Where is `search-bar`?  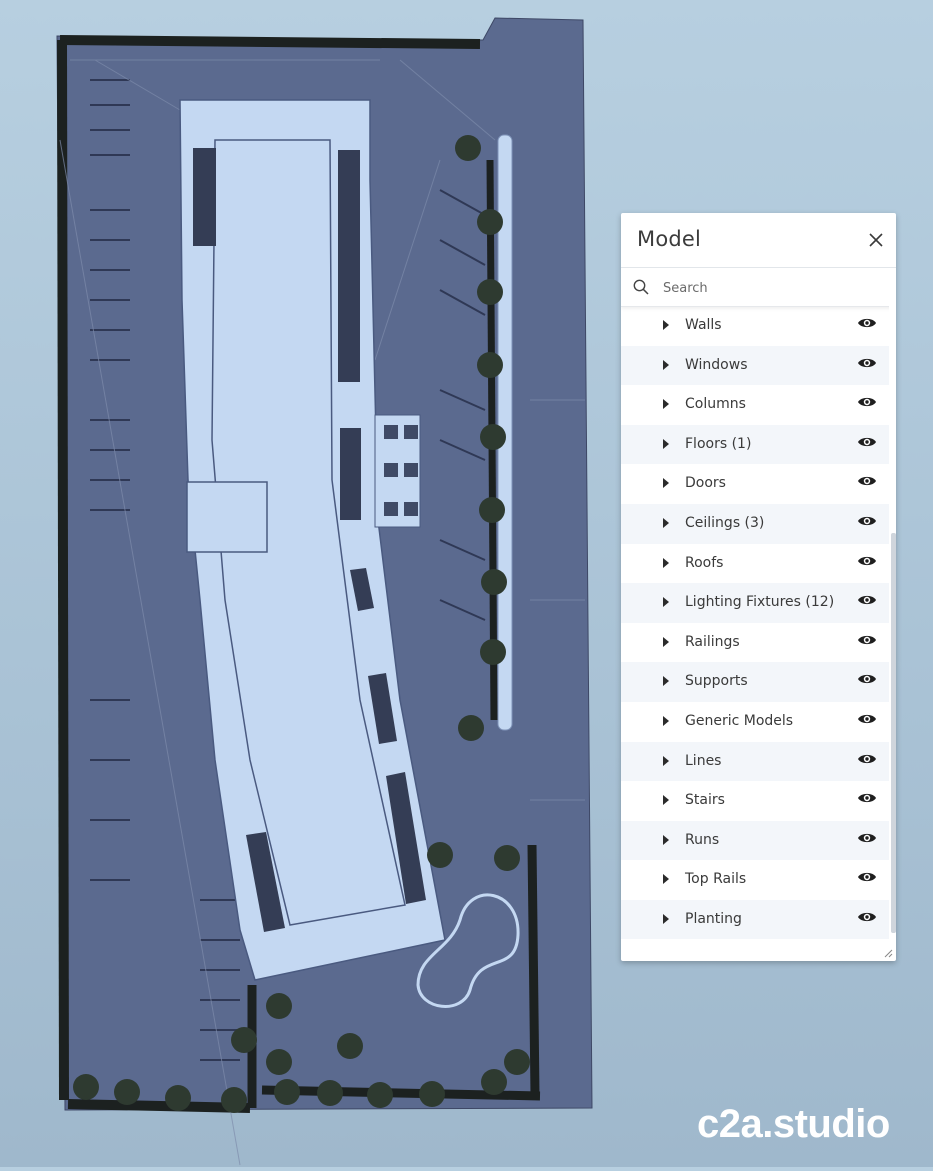 search-bar is located at coordinates (758, 287).